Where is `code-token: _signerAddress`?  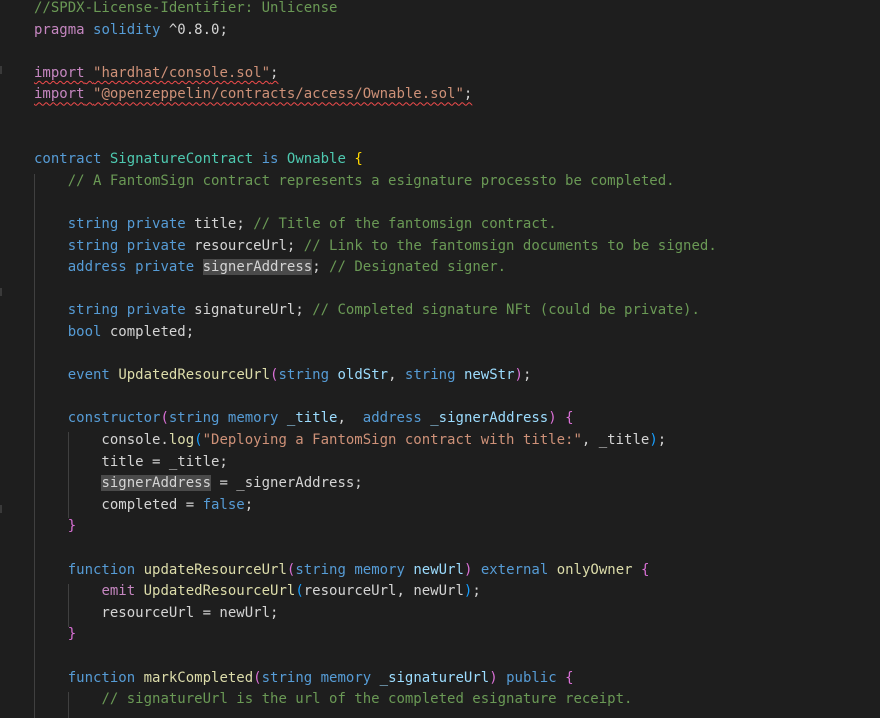 code-token: _signerAddress is located at coordinates (489, 418).